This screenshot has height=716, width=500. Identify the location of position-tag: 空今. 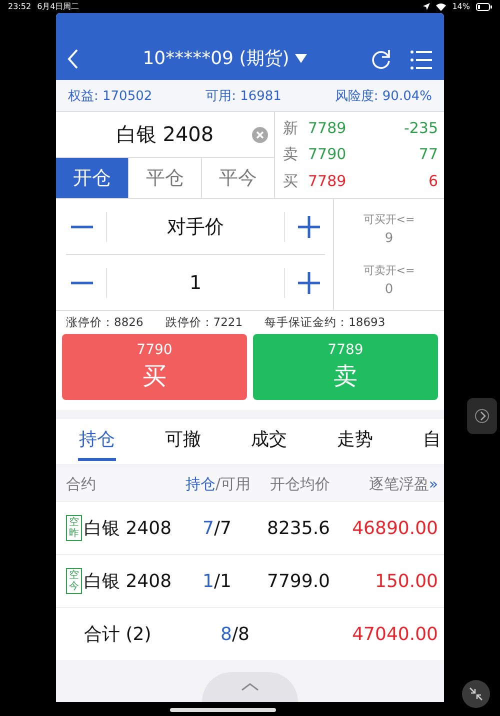
(74, 581).